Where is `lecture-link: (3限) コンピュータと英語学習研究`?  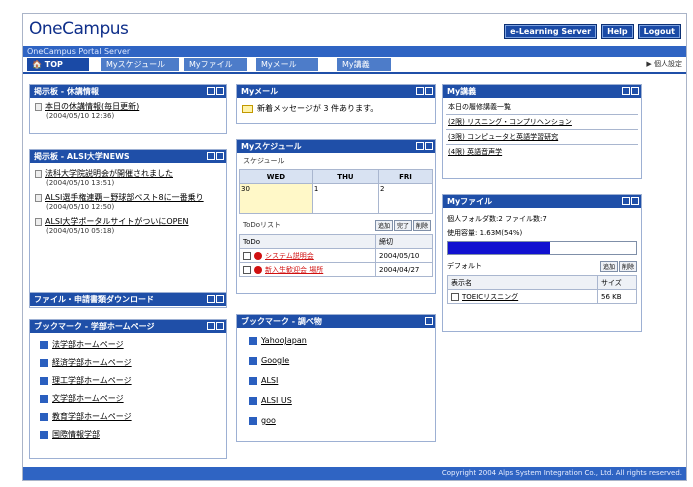 lecture-link: (3限) コンピュータと英語学習研究 is located at coordinates (503, 137).